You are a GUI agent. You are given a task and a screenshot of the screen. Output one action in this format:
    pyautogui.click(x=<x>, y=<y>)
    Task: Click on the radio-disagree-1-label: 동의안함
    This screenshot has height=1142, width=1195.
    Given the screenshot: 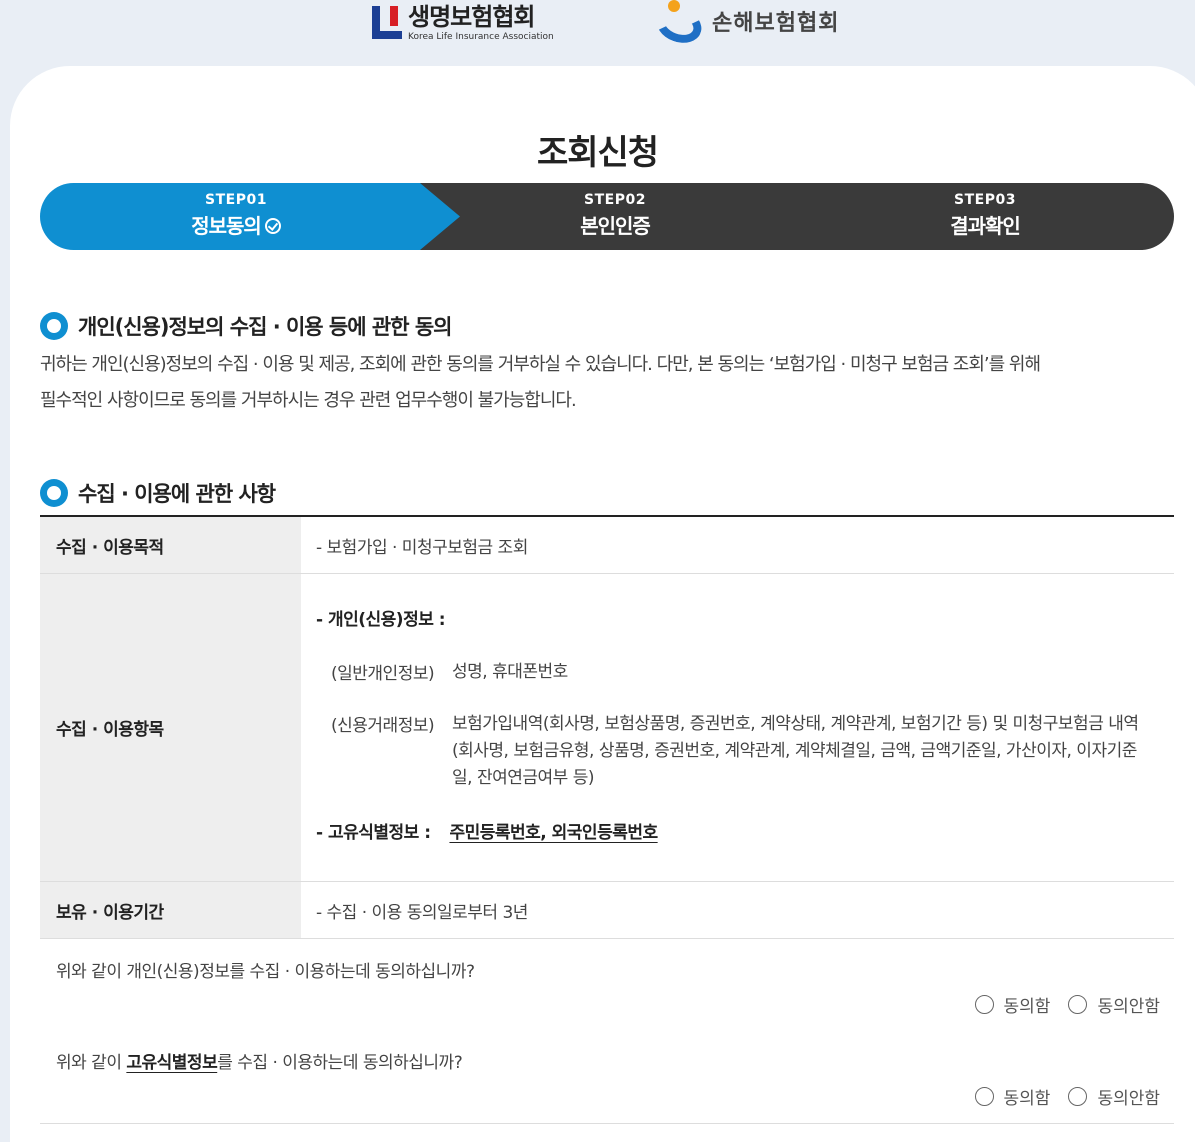 What is the action you would take?
    pyautogui.click(x=1128, y=1007)
    